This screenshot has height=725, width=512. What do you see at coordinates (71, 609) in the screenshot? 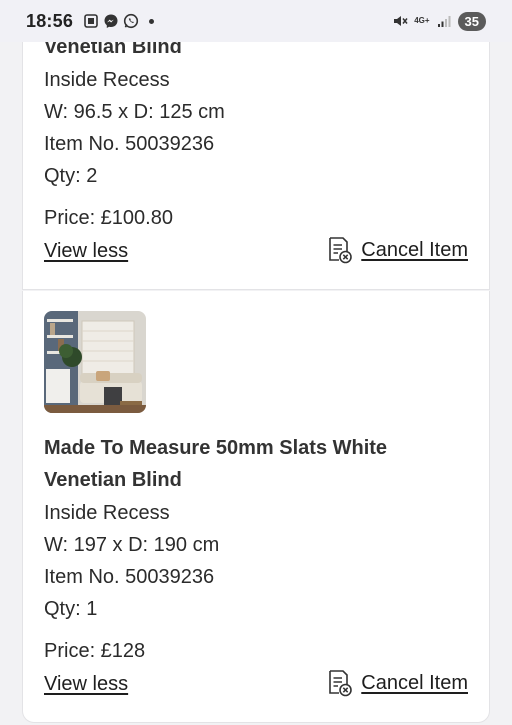
I see `item-quantity: Qty: 1` at bounding box center [71, 609].